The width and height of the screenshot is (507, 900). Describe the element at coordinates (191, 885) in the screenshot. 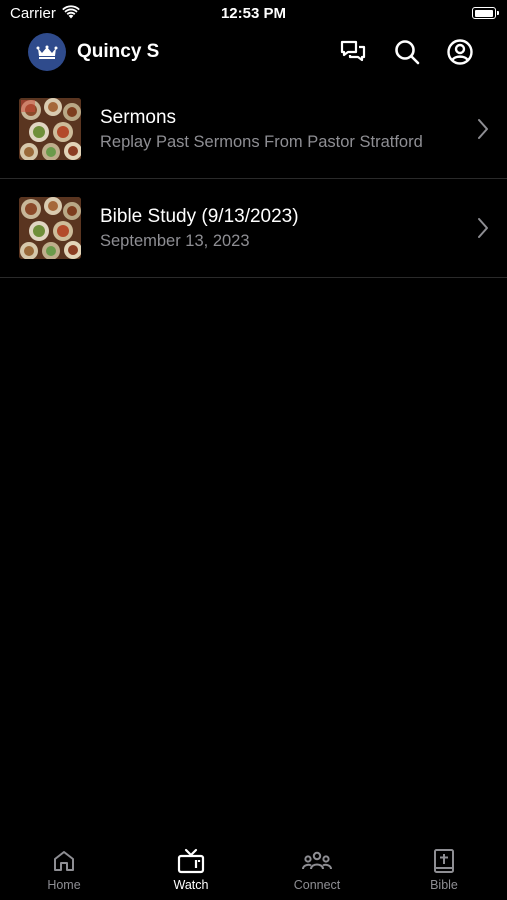

I see `tab-label: Watch` at that location.